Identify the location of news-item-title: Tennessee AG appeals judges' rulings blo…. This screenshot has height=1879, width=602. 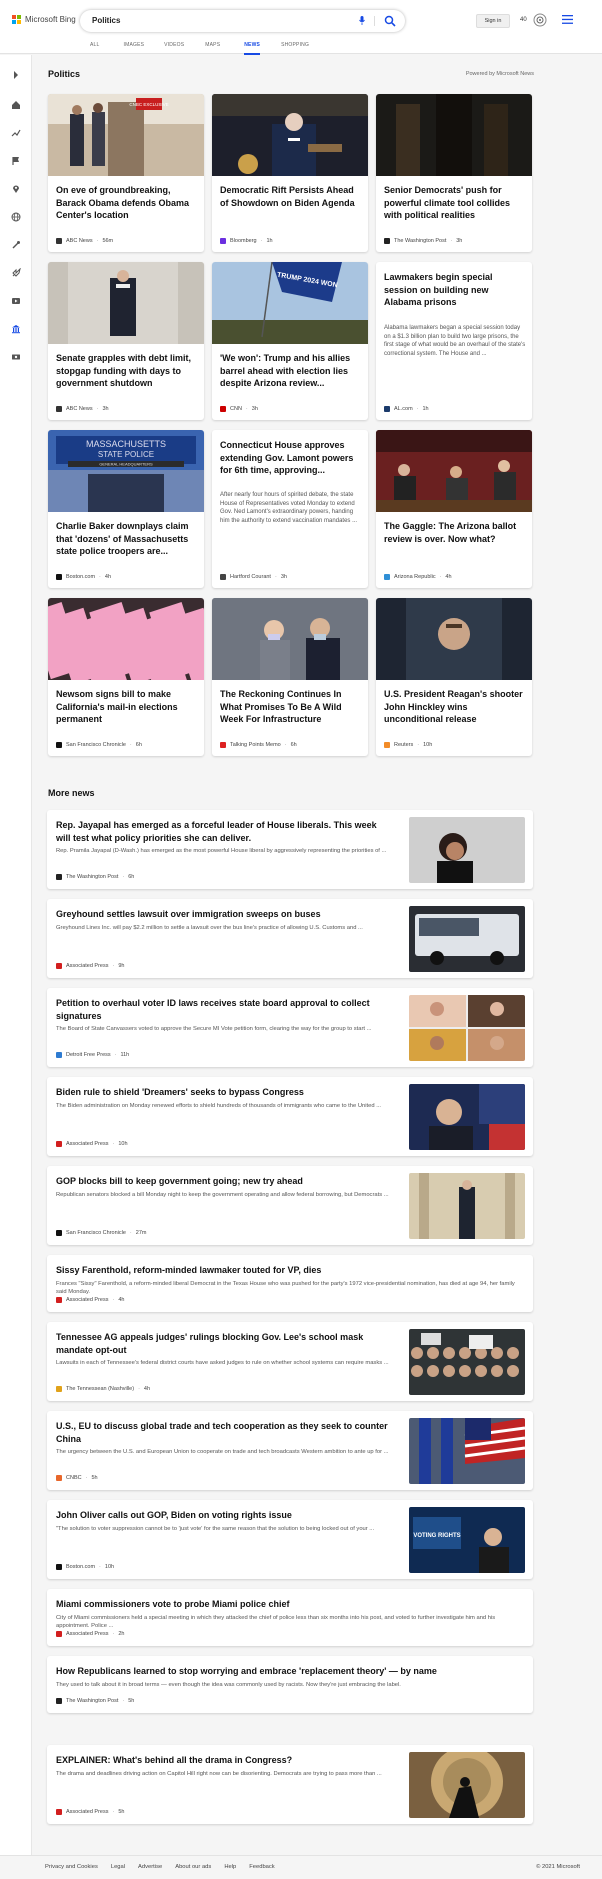
(223, 1343).